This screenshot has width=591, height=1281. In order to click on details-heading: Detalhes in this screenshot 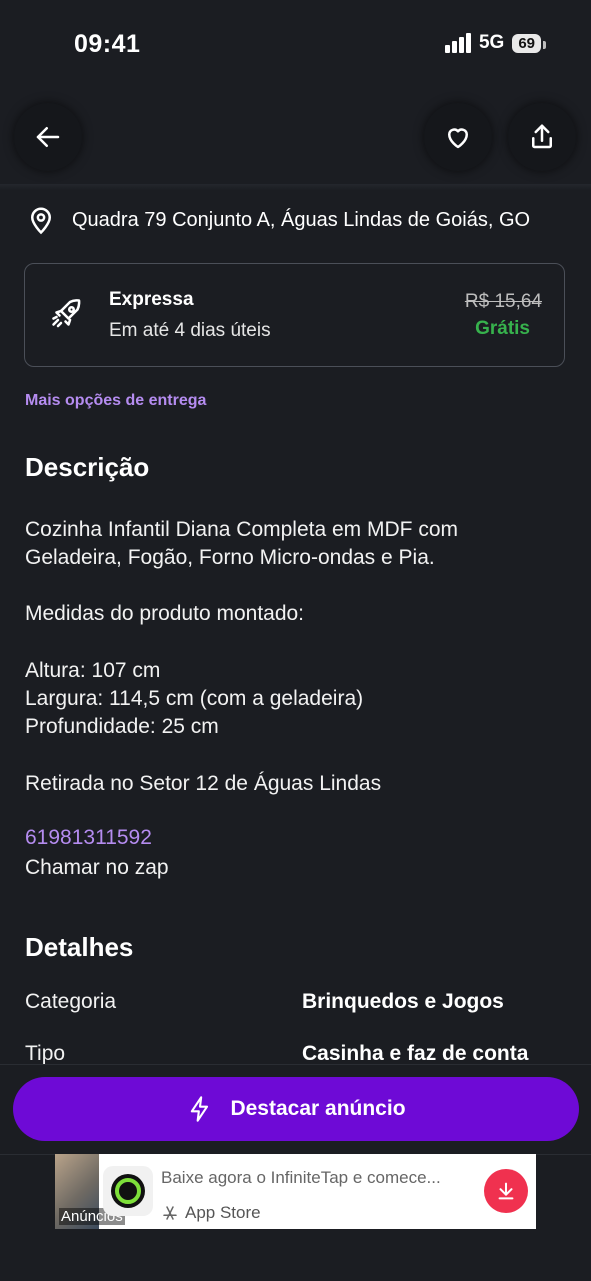, I will do `click(79, 947)`.